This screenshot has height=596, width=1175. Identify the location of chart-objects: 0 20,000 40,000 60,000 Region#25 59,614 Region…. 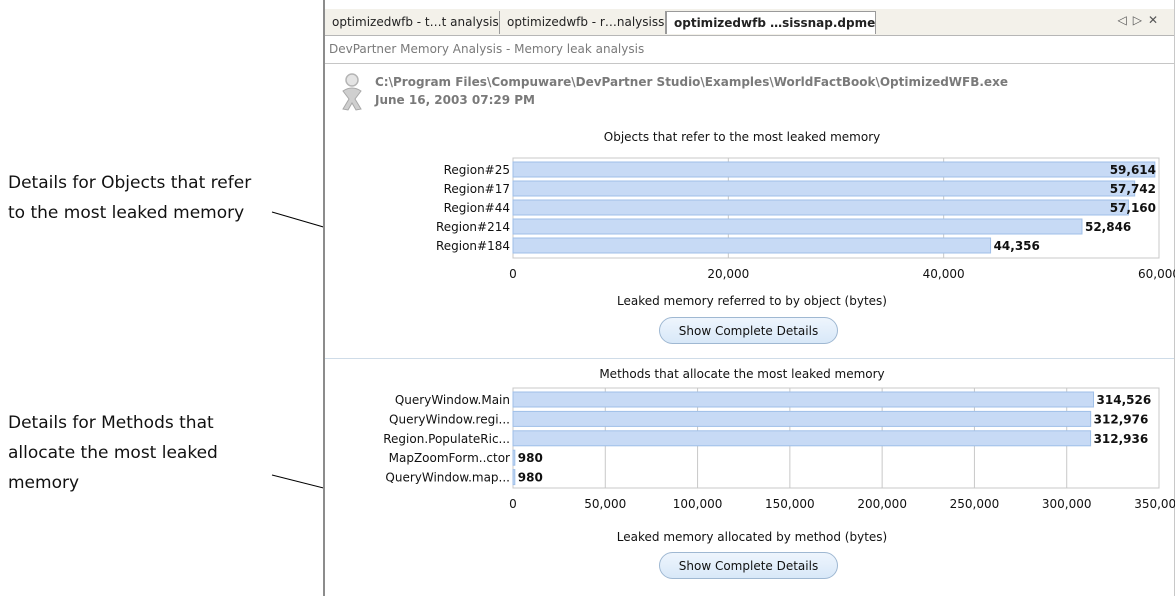
(805, 219).